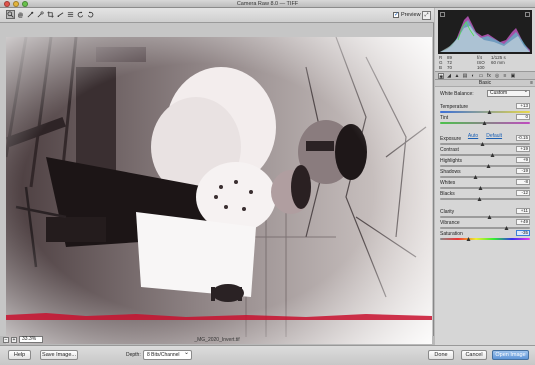 This screenshot has height=365, width=535. I want to click on contrast-label: Contrast, so click(449, 150).